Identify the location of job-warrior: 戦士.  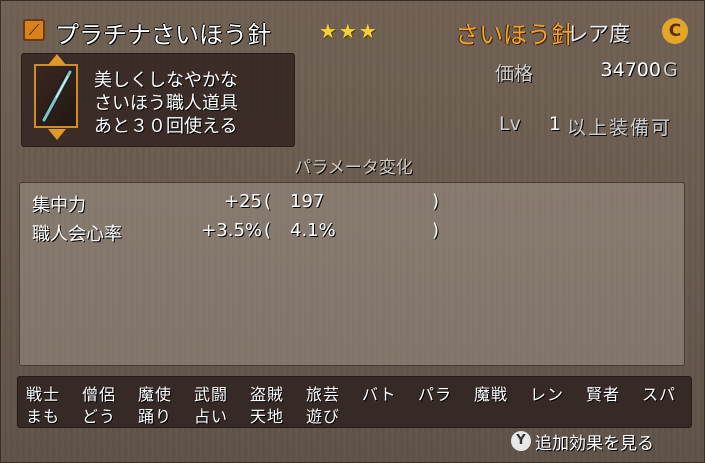
(43, 394).